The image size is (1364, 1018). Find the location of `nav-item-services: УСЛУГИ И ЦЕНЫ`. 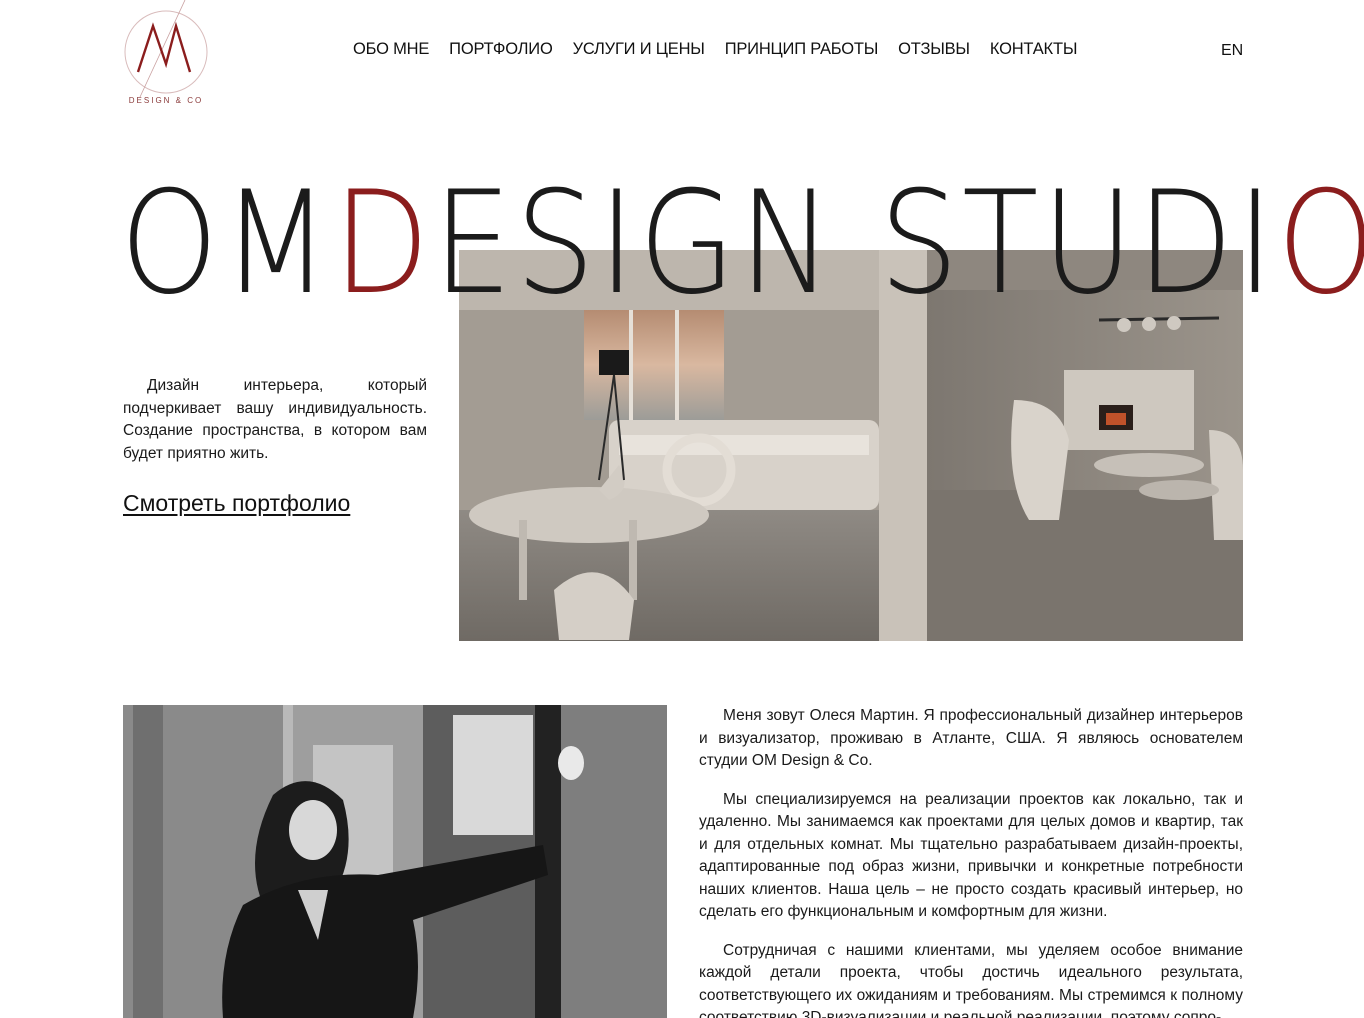

nav-item-services: УСЛУГИ И ЦЕНЫ is located at coordinates (639, 49).